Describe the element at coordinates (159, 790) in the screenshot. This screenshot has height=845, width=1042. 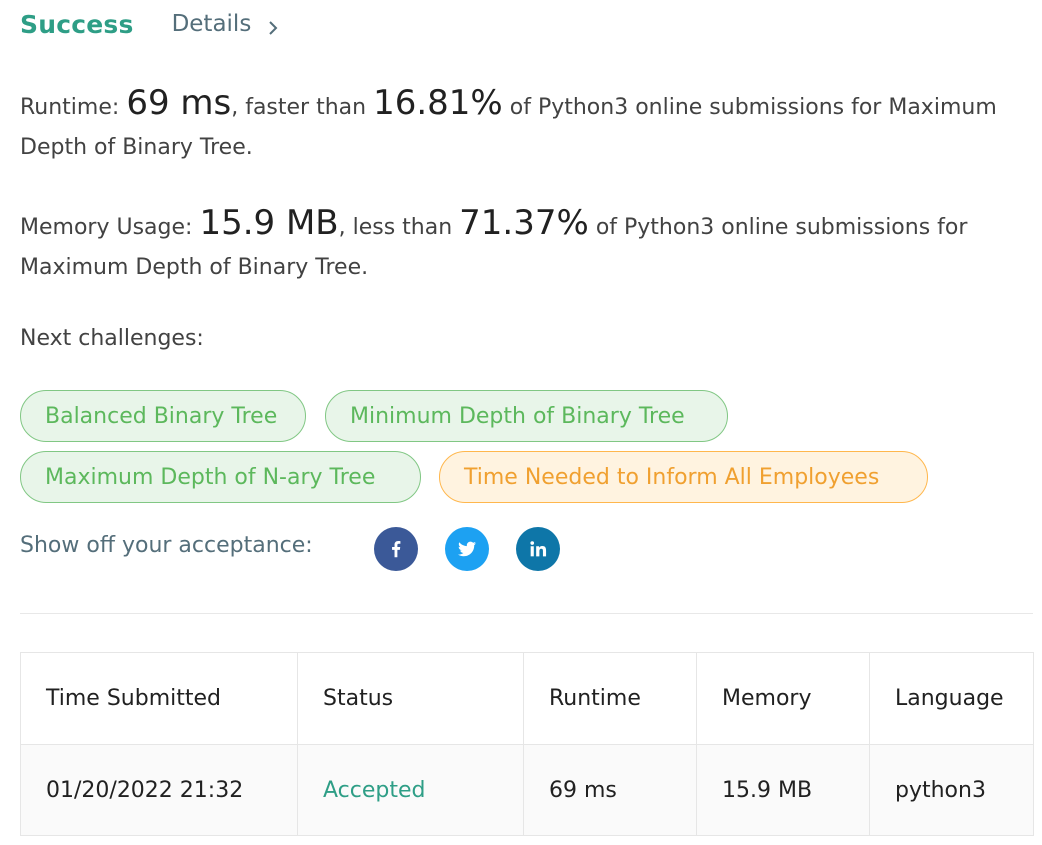
I see `cell-time-submitted: 01/20/2022 21:32` at that location.